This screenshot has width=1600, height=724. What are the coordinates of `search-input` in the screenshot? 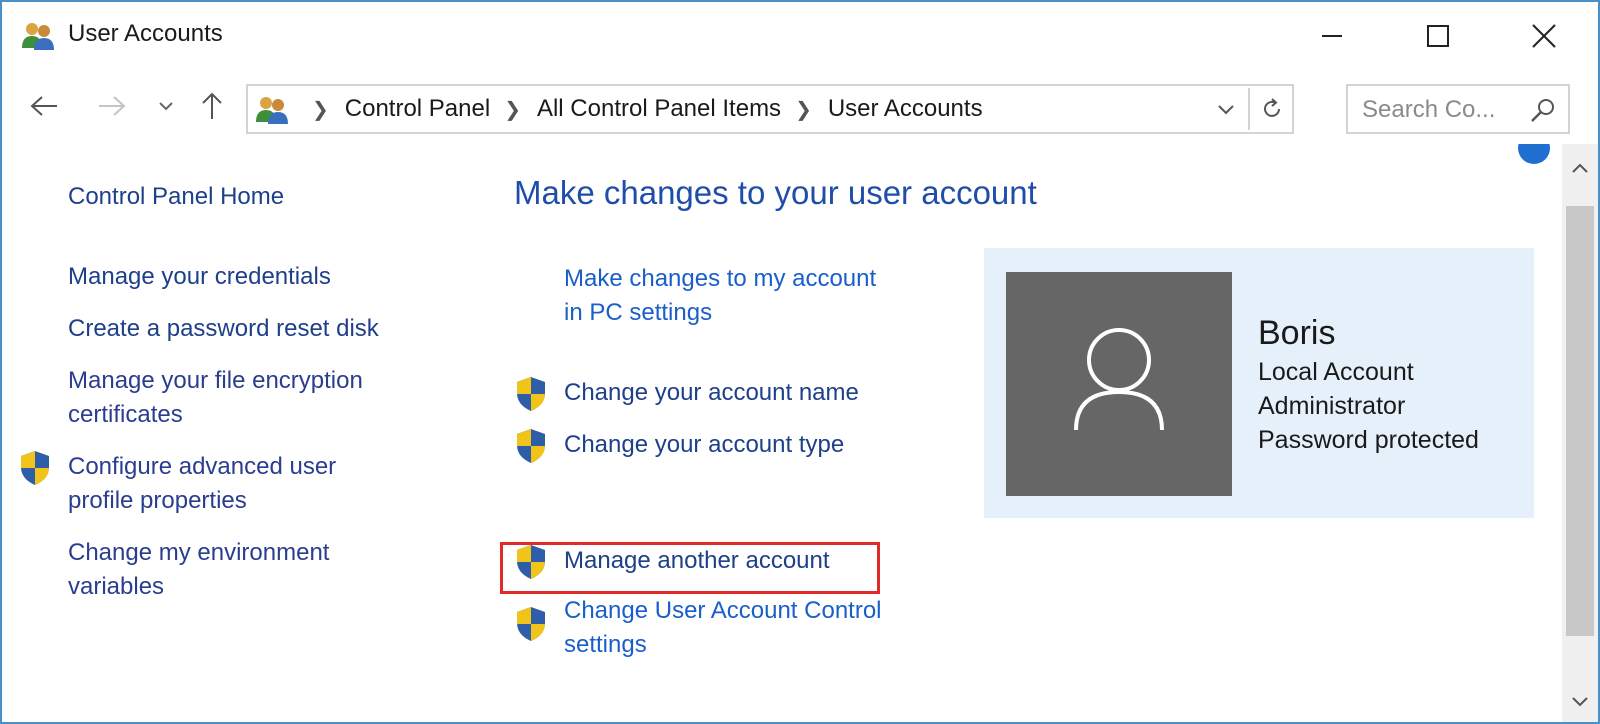 It's located at (1442, 110).